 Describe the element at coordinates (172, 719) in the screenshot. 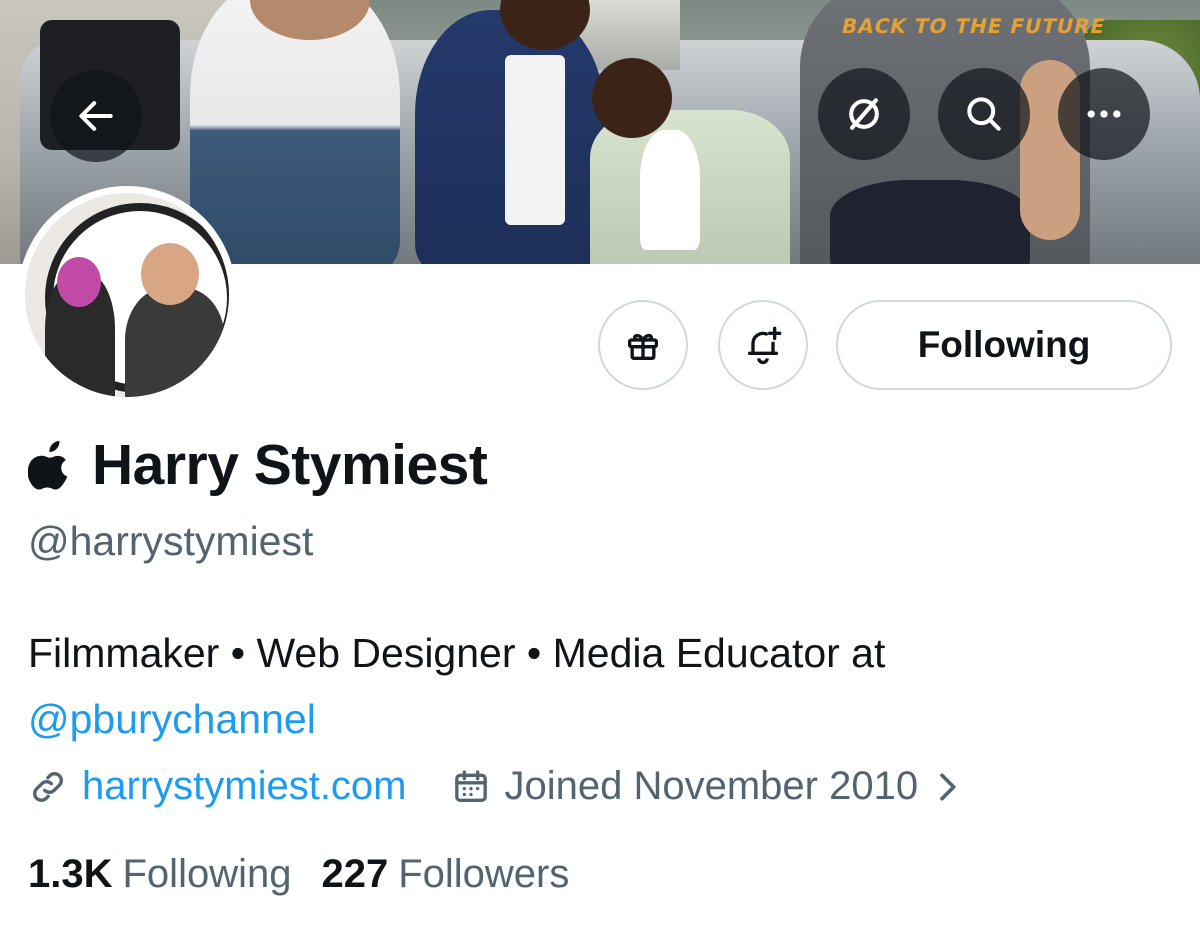

I see `bio-mention-link: @pburychannel` at that location.